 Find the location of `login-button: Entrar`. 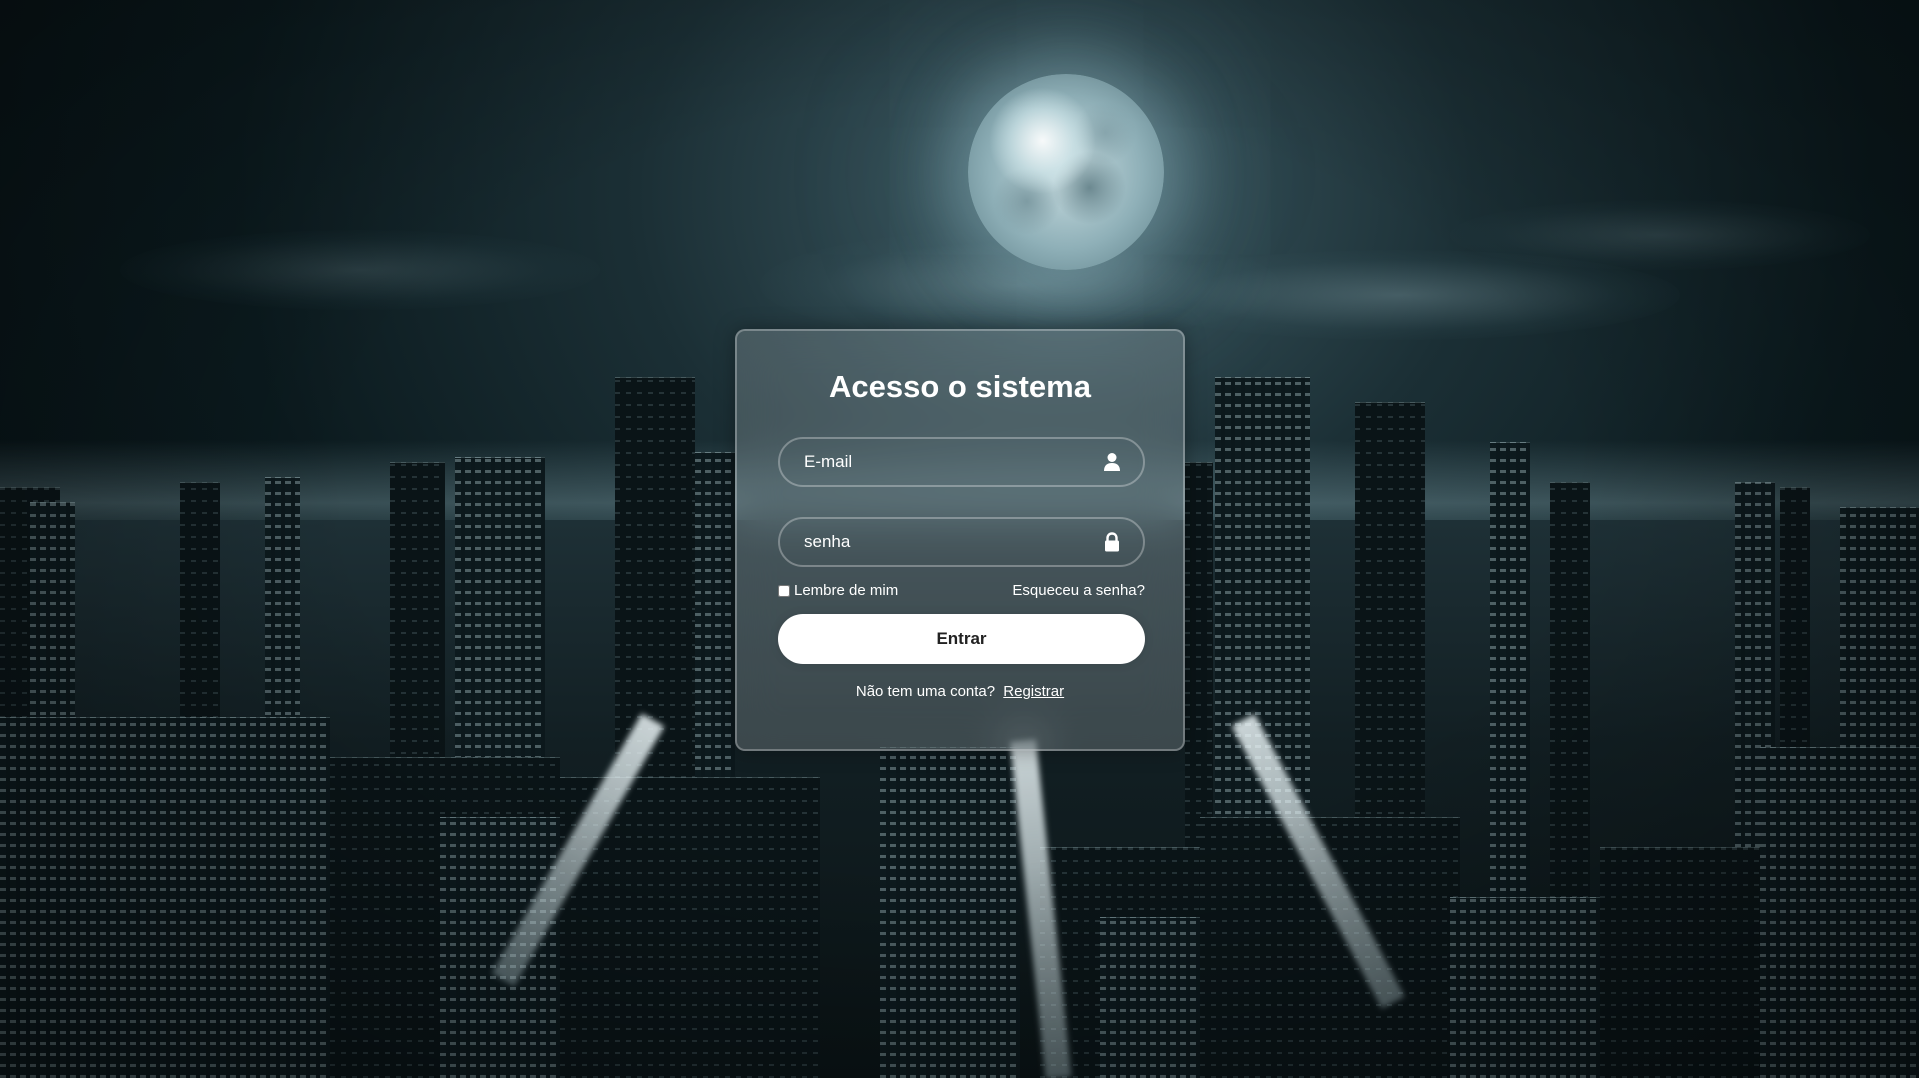

login-button: Entrar is located at coordinates (961, 639).